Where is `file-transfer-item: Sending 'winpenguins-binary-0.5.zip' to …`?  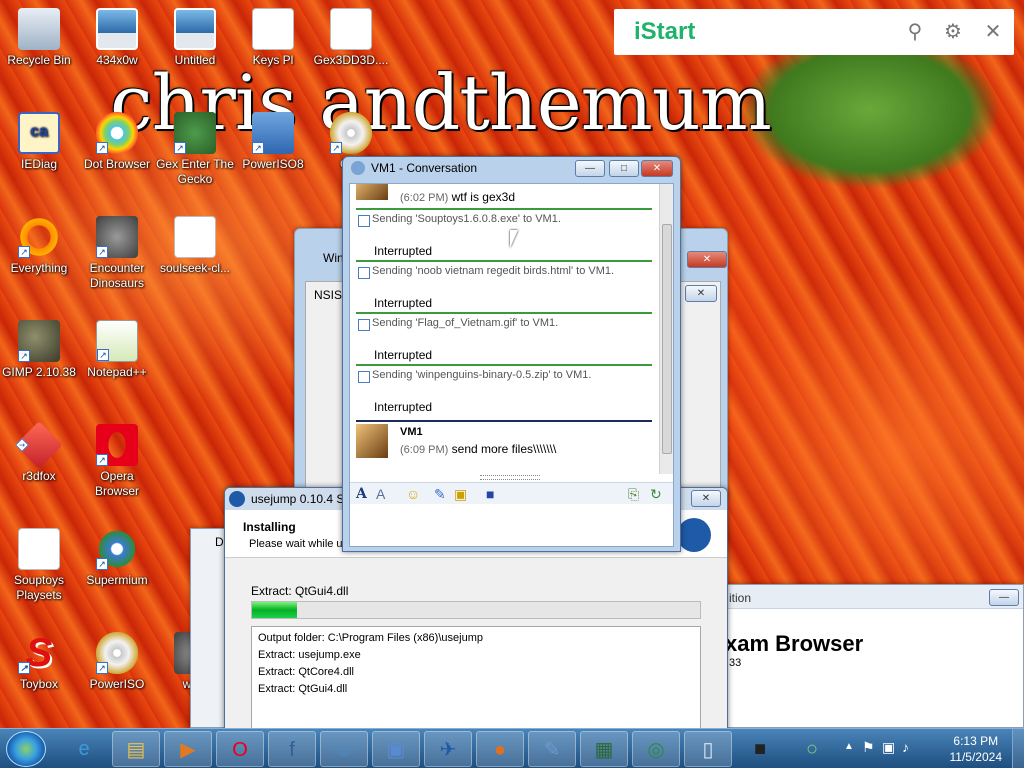 file-transfer-item: Sending 'winpenguins-binary-0.5.zip' to … is located at coordinates (504, 390).